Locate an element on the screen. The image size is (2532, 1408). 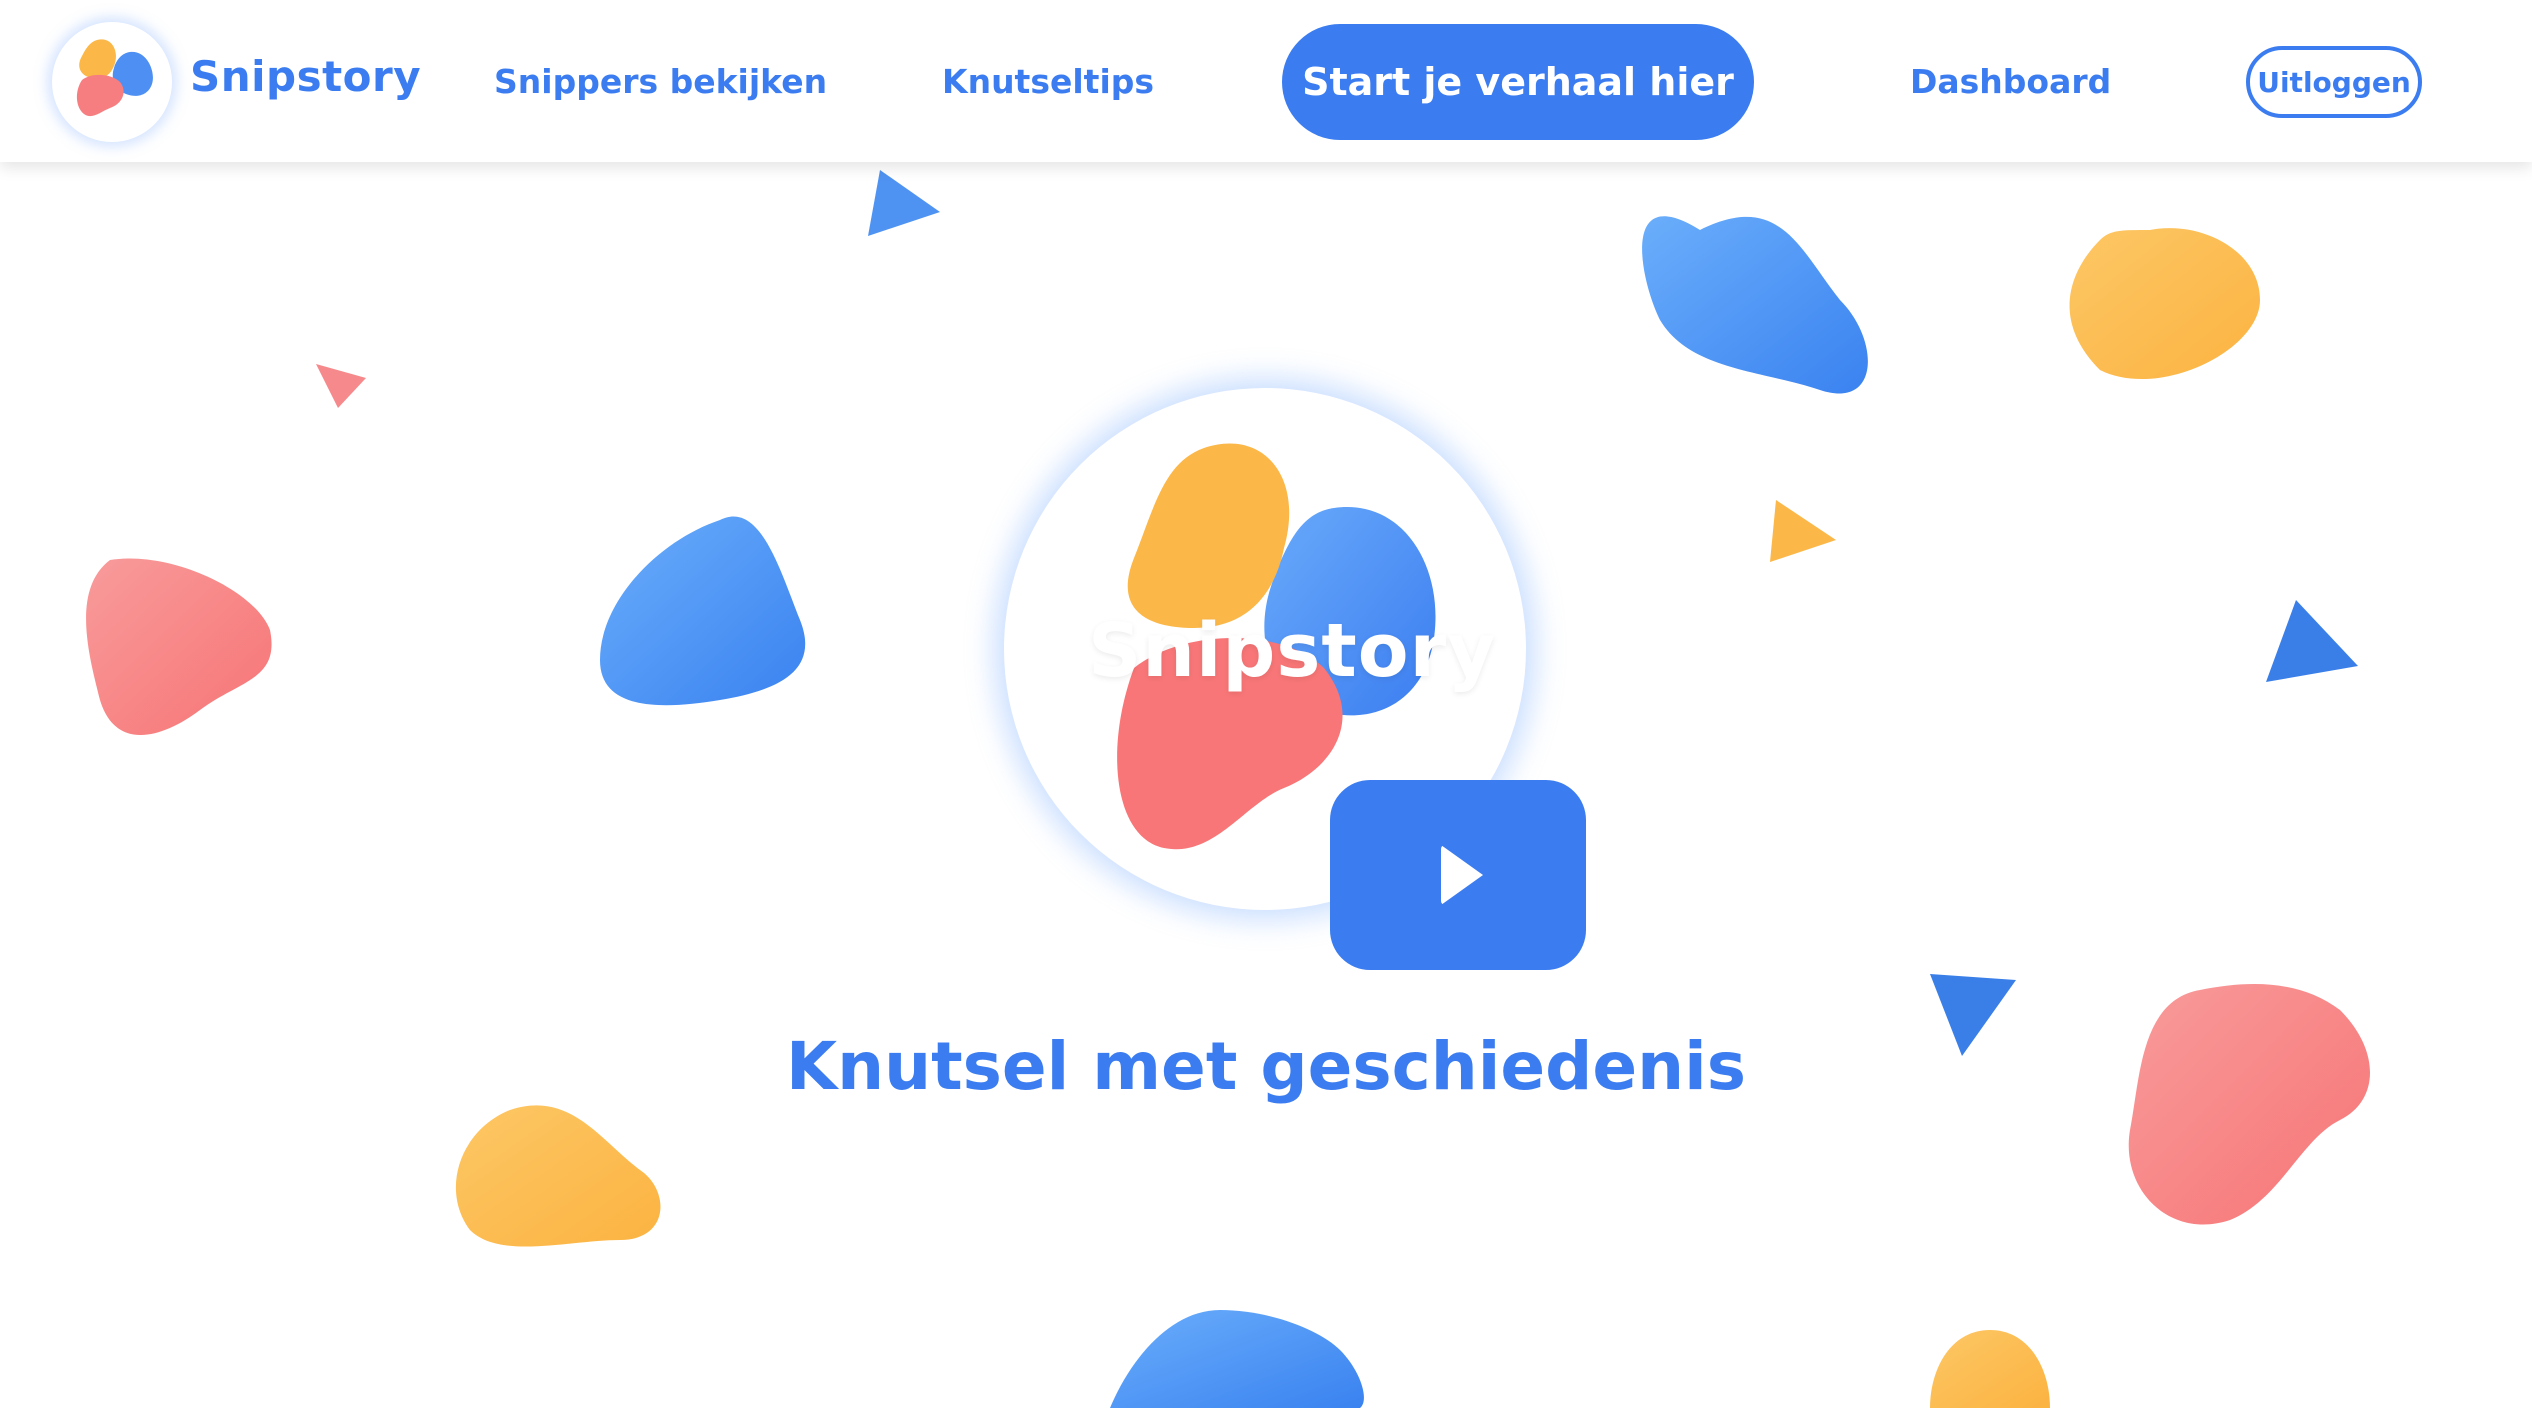
snipstory-logo is located at coordinates (112, 82).